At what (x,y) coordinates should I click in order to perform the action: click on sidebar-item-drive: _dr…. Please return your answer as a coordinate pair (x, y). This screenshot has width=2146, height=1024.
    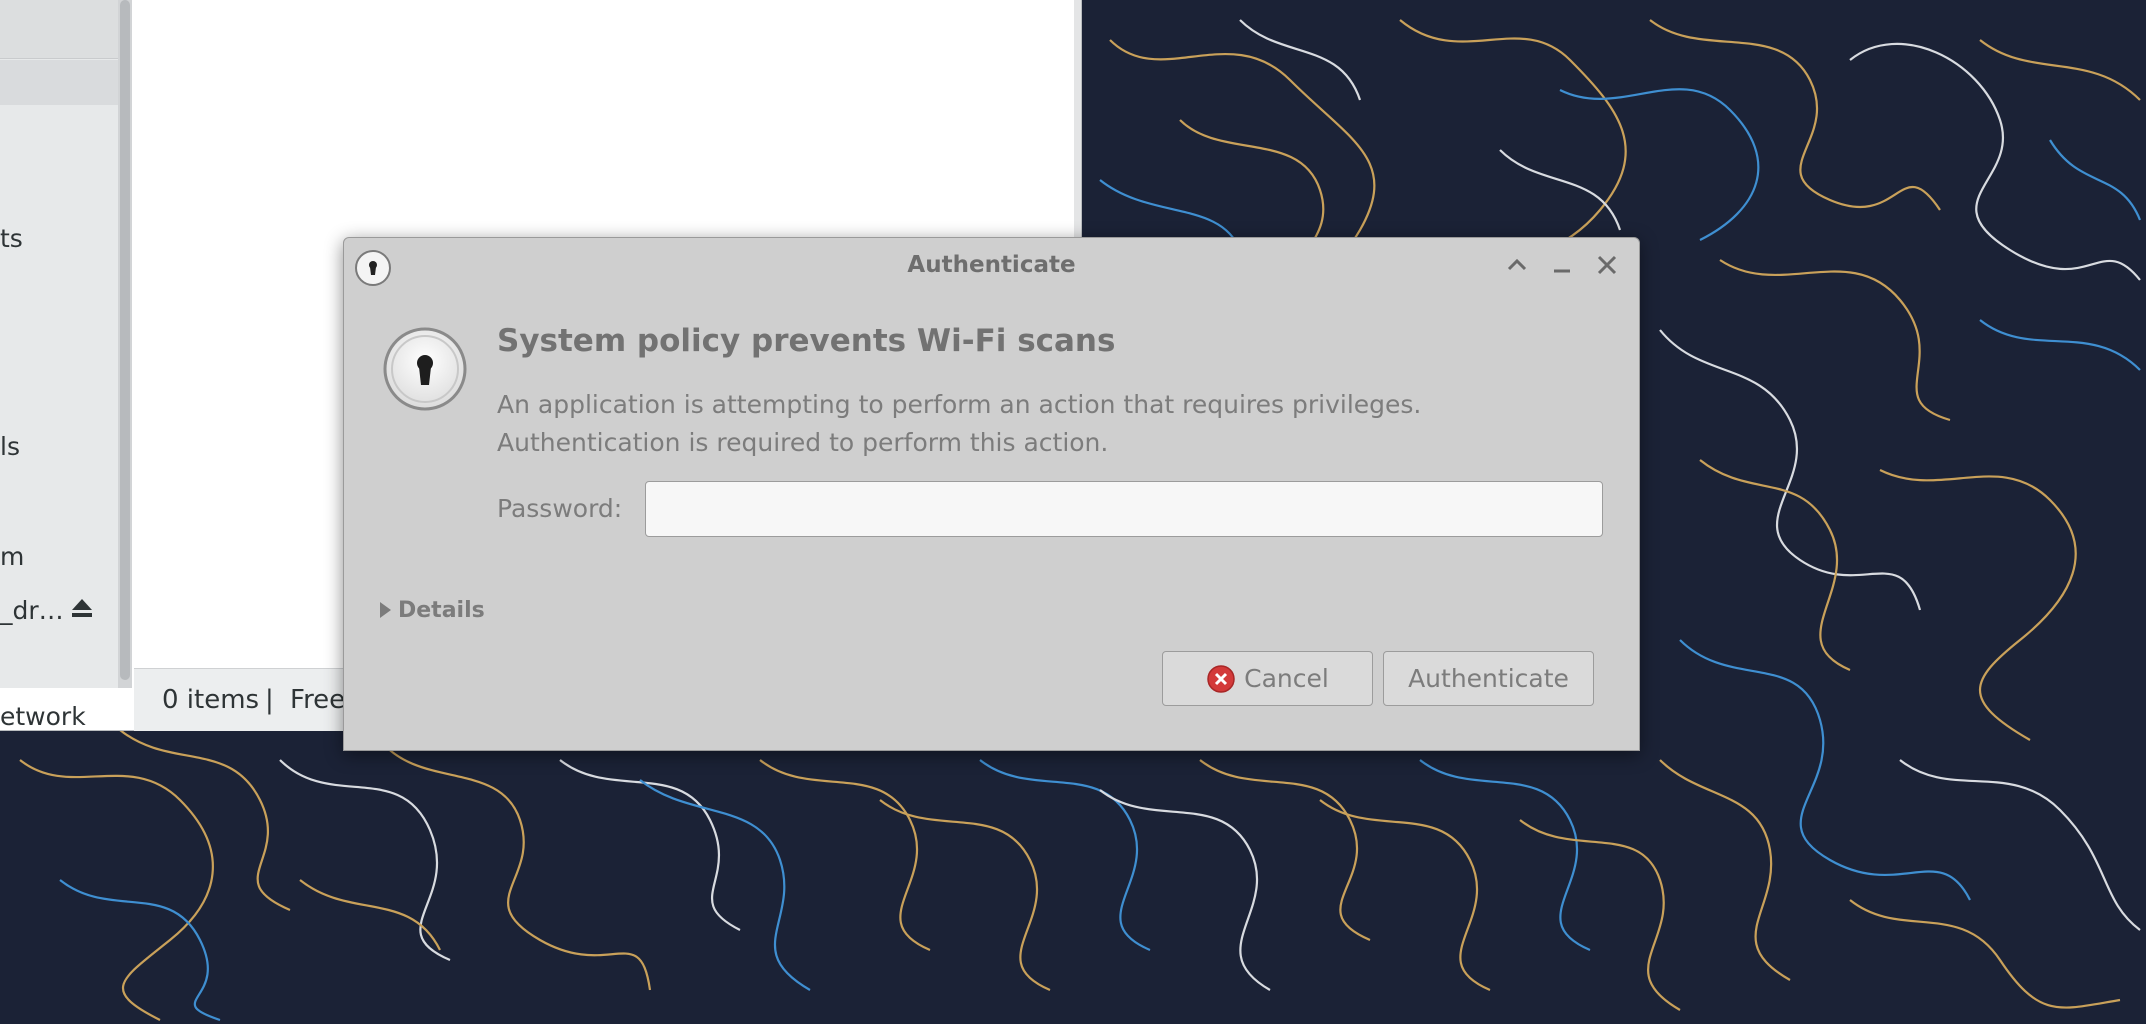
    Looking at the image, I should click on (32, 610).